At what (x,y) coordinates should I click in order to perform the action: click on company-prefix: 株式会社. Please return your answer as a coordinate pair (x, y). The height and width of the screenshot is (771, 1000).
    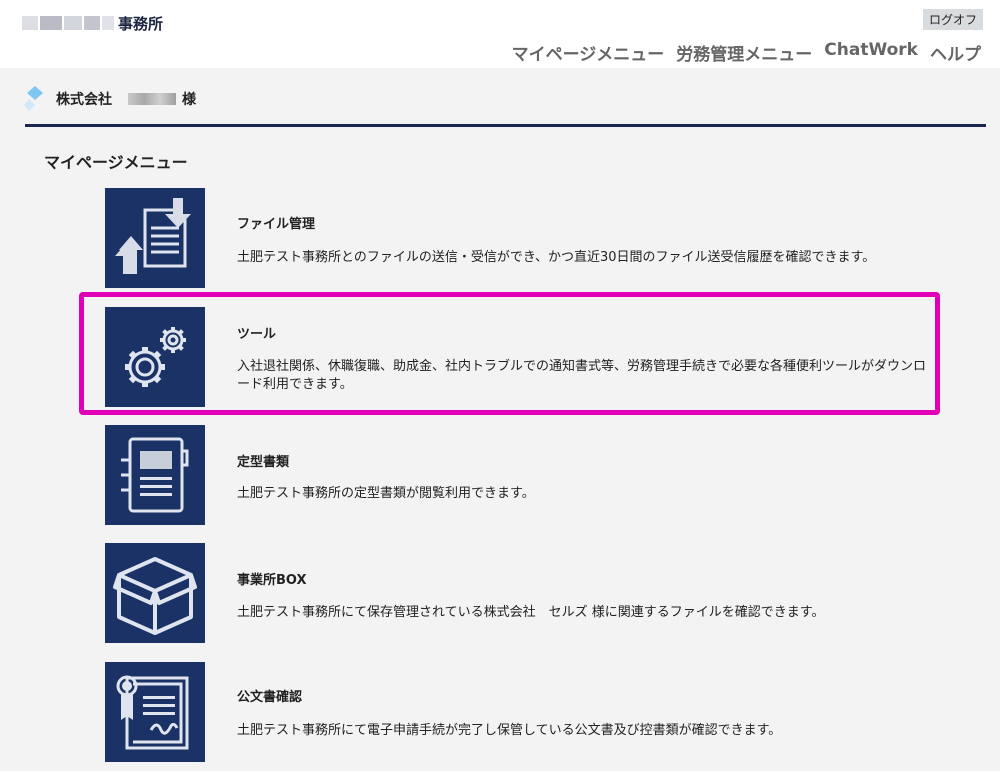
    Looking at the image, I should click on (84, 100).